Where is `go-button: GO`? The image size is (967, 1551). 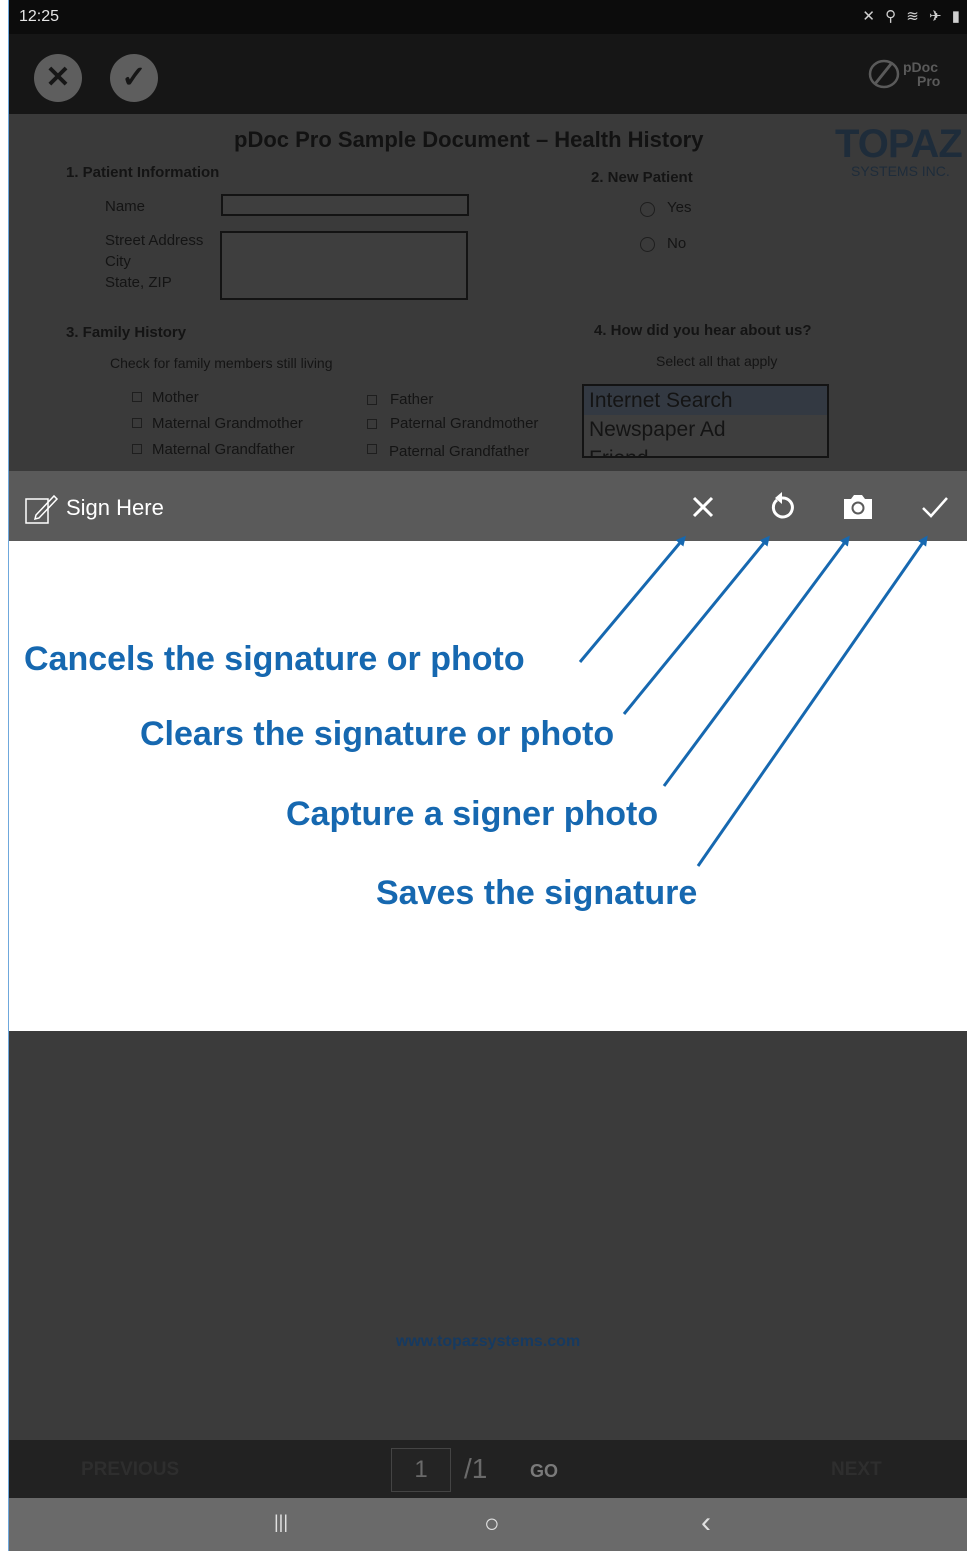 go-button: GO is located at coordinates (544, 1471).